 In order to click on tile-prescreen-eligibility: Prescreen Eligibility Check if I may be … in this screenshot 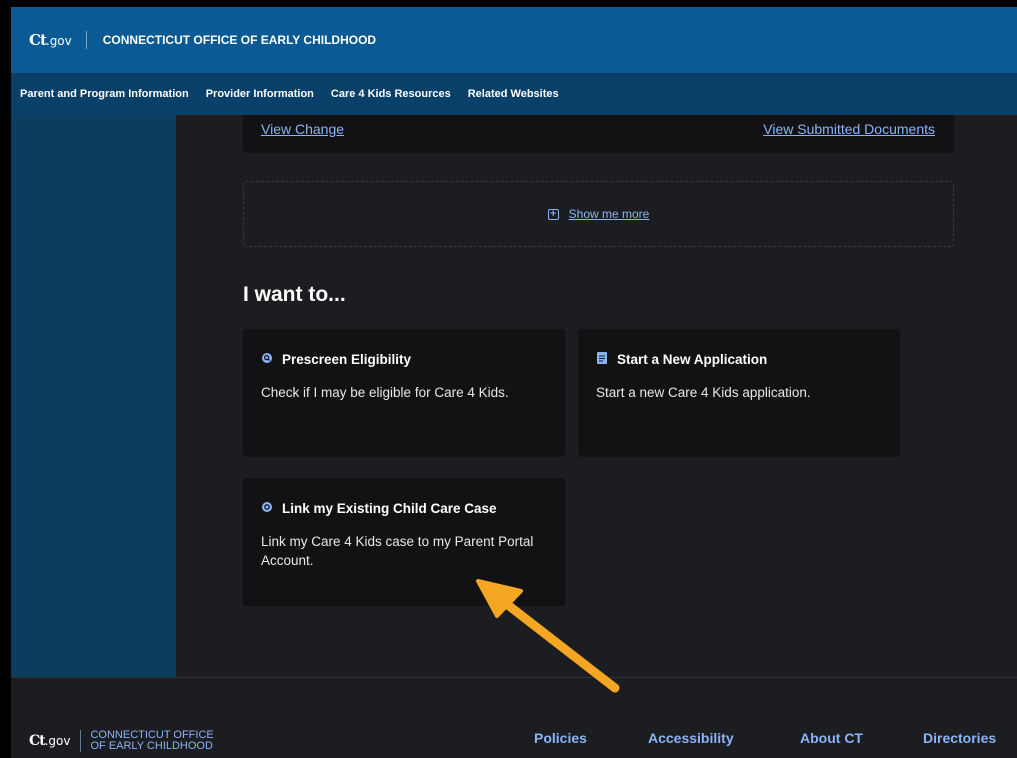, I will do `click(404, 393)`.